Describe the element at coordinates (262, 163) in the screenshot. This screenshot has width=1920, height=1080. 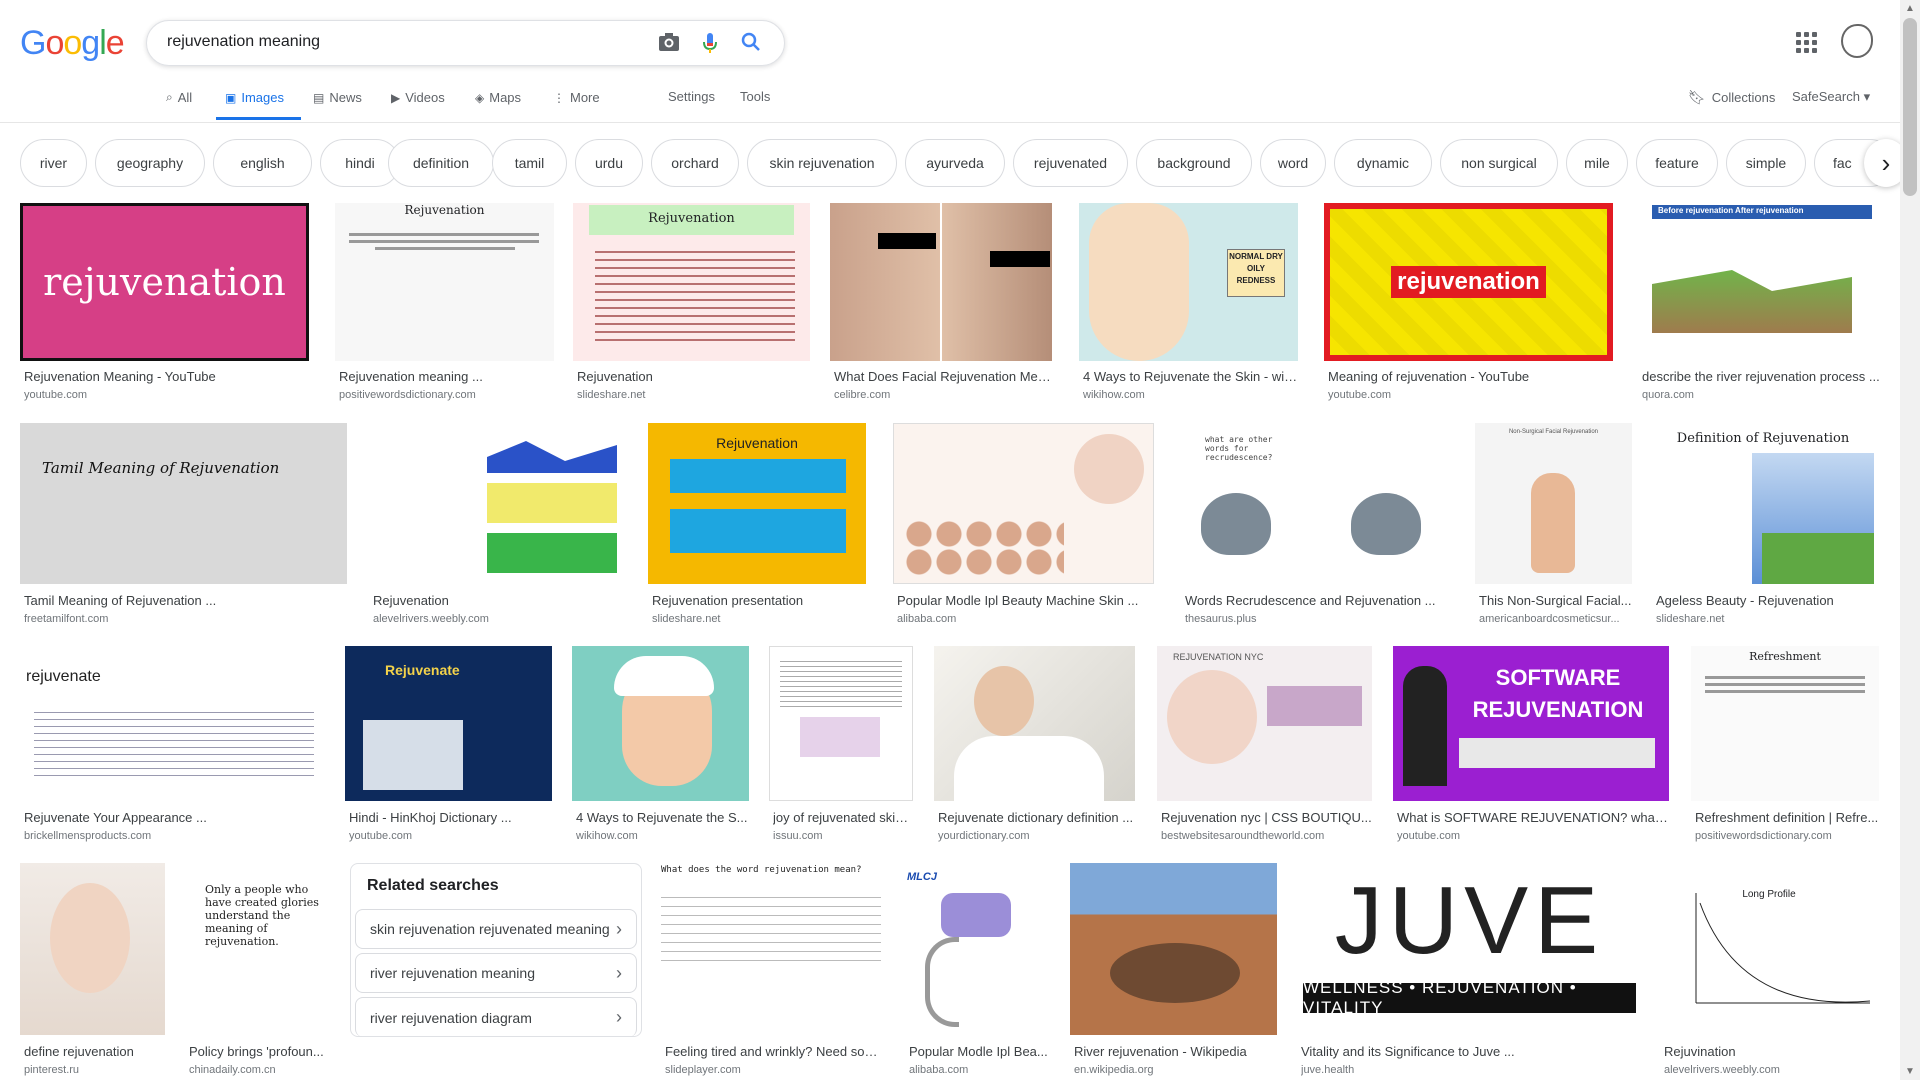
I see `chip: english` at that location.